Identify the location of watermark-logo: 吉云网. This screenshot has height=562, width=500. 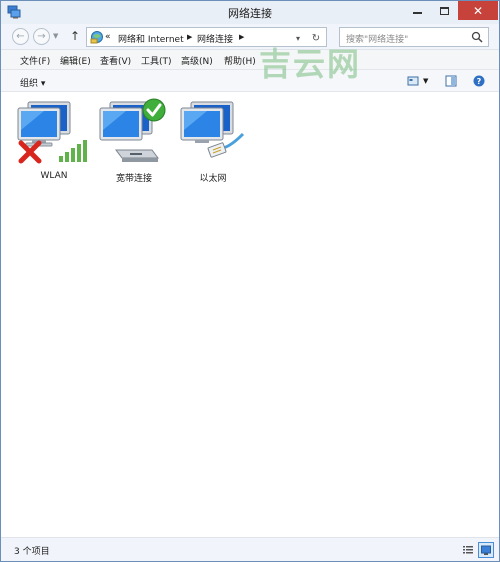
(310, 64).